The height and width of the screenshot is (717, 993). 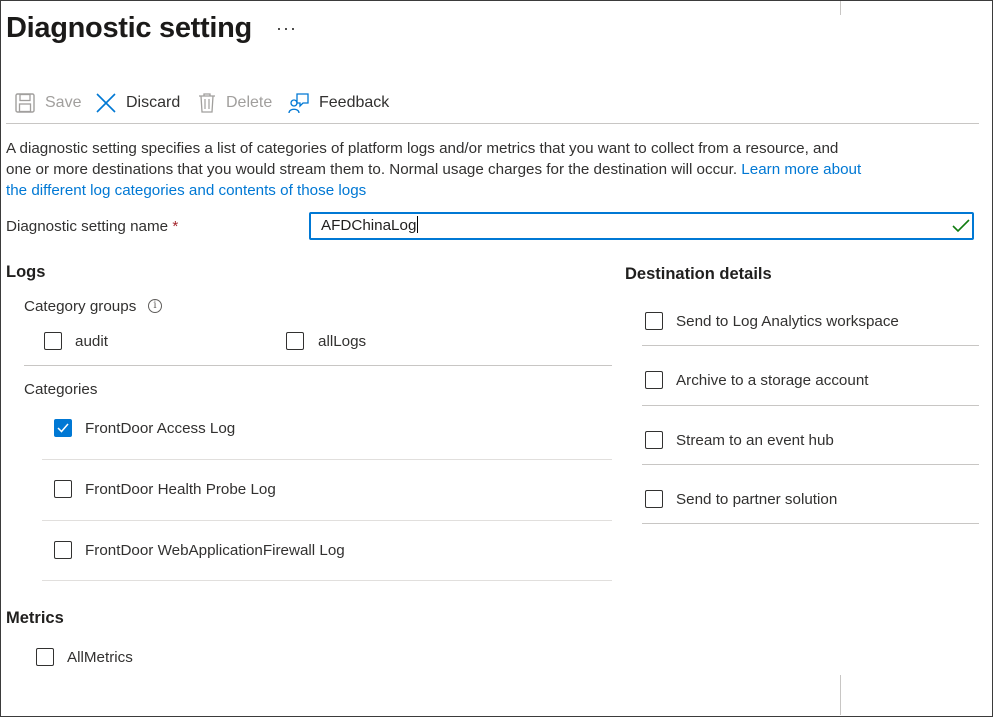 What do you see at coordinates (757, 499) in the screenshot?
I see `partner-solution-label: Send to partner solution` at bounding box center [757, 499].